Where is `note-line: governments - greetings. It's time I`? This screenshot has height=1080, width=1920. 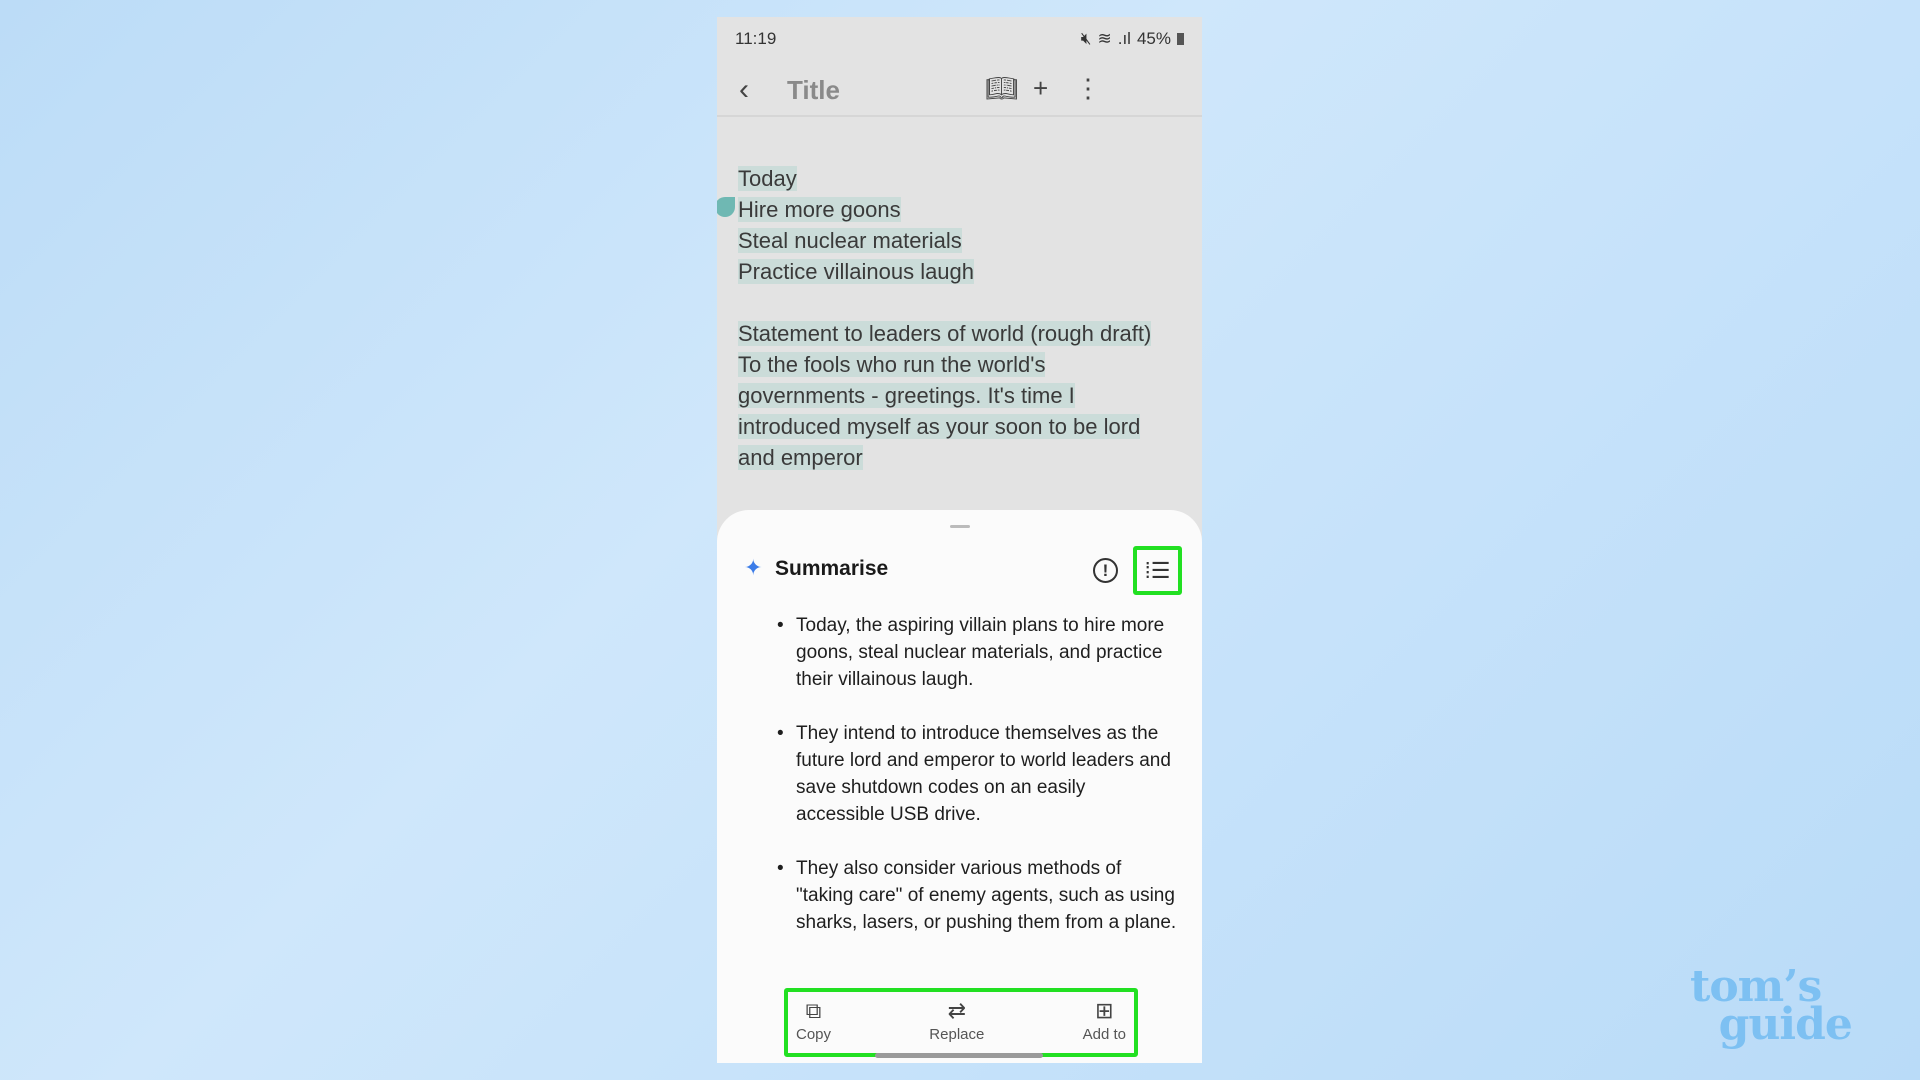 note-line: governments - greetings. It's time I is located at coordinates (906, 395).